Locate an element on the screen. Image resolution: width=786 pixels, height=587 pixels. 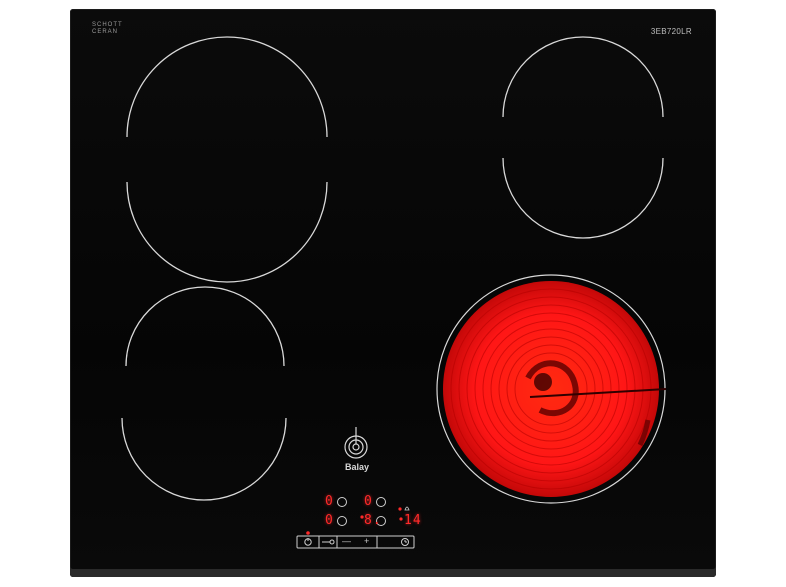
control-strip is located at coordinates (355, 542).